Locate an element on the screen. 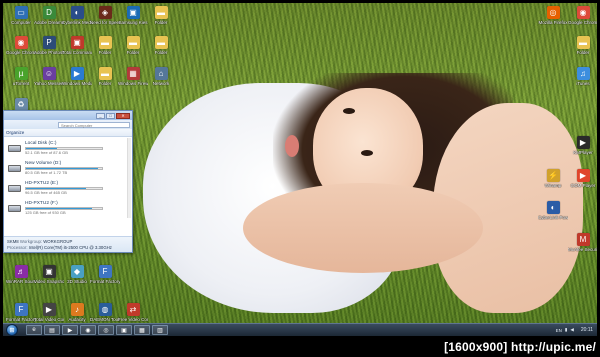 The width and height of the screenshot is (600, 357). drive-name: HD-PXTU2 (F:) is located at coordinates (41, 203).